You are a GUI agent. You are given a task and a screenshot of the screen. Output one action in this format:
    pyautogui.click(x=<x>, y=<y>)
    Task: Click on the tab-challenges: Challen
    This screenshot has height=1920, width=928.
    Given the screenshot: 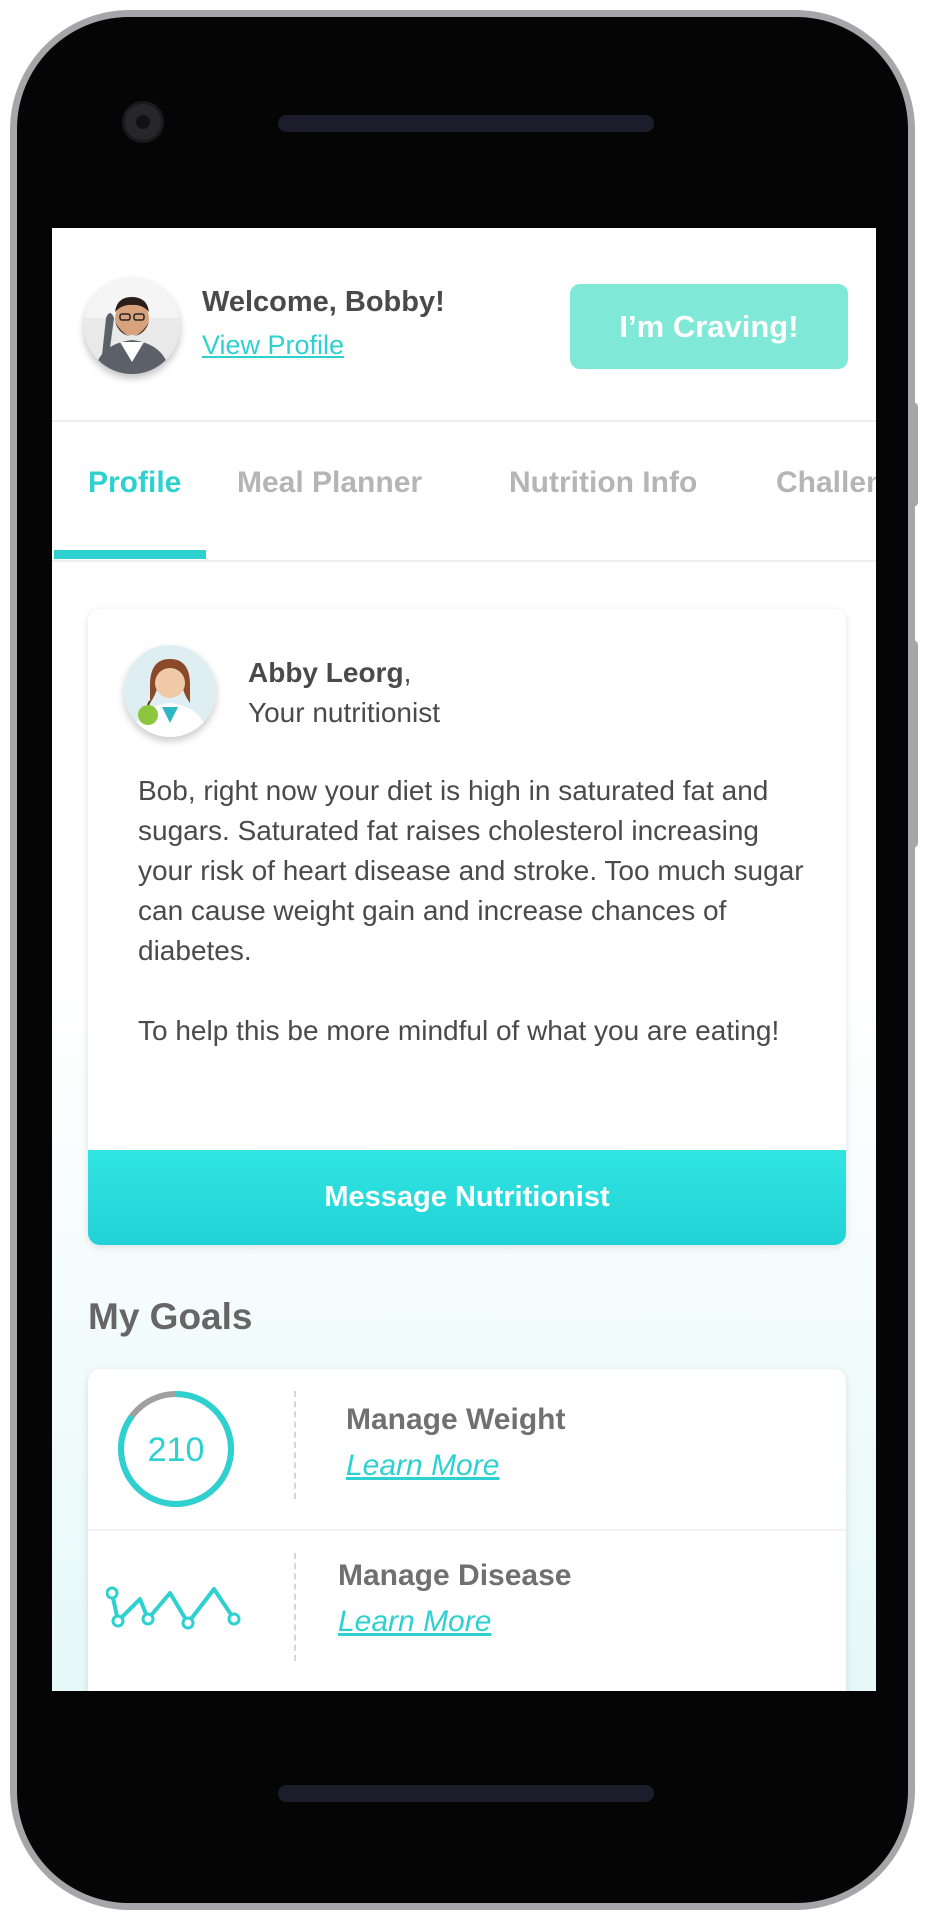 What is the action you would take?
    pyautogui.click(x=826, y=483)
    